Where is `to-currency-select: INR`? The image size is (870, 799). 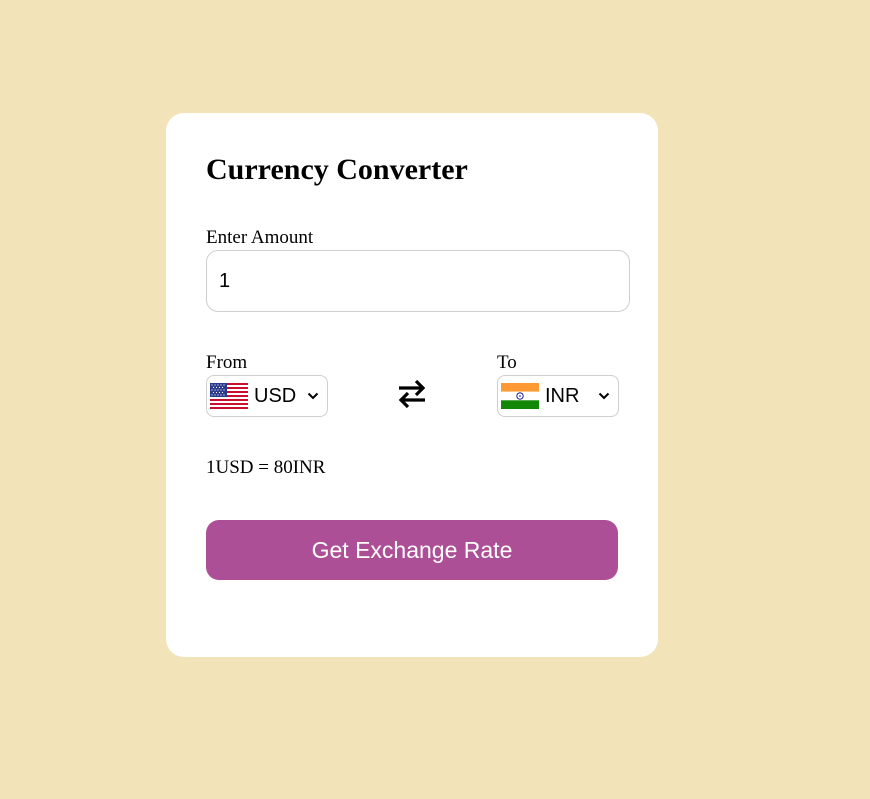 to-currency-select: INR is located at coordinates (558, 396).